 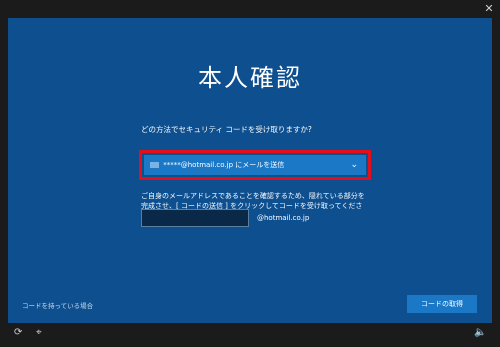 What do you see at coordinates (354, 165) in the screenshot?
I see `chevron-down-icon: ⌄` at bounding box center [354, 165].